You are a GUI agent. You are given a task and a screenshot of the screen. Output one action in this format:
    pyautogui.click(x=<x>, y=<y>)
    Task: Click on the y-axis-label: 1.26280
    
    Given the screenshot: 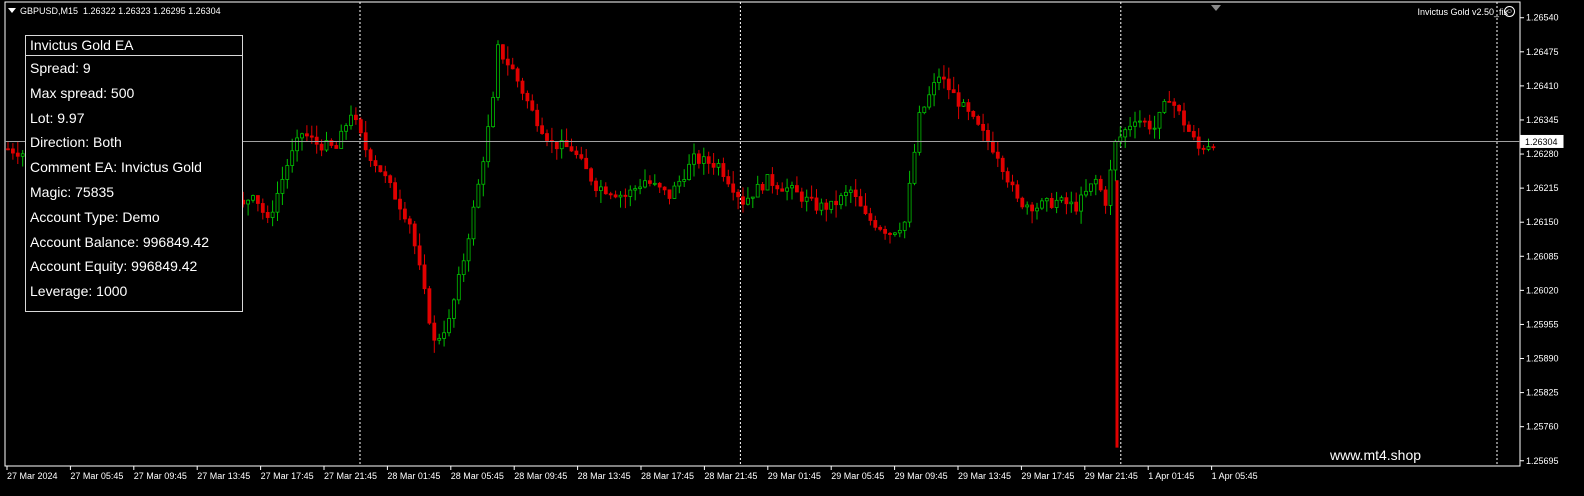 What is the action you would take?
    pyautogui.click(x=1542, y=154)
    